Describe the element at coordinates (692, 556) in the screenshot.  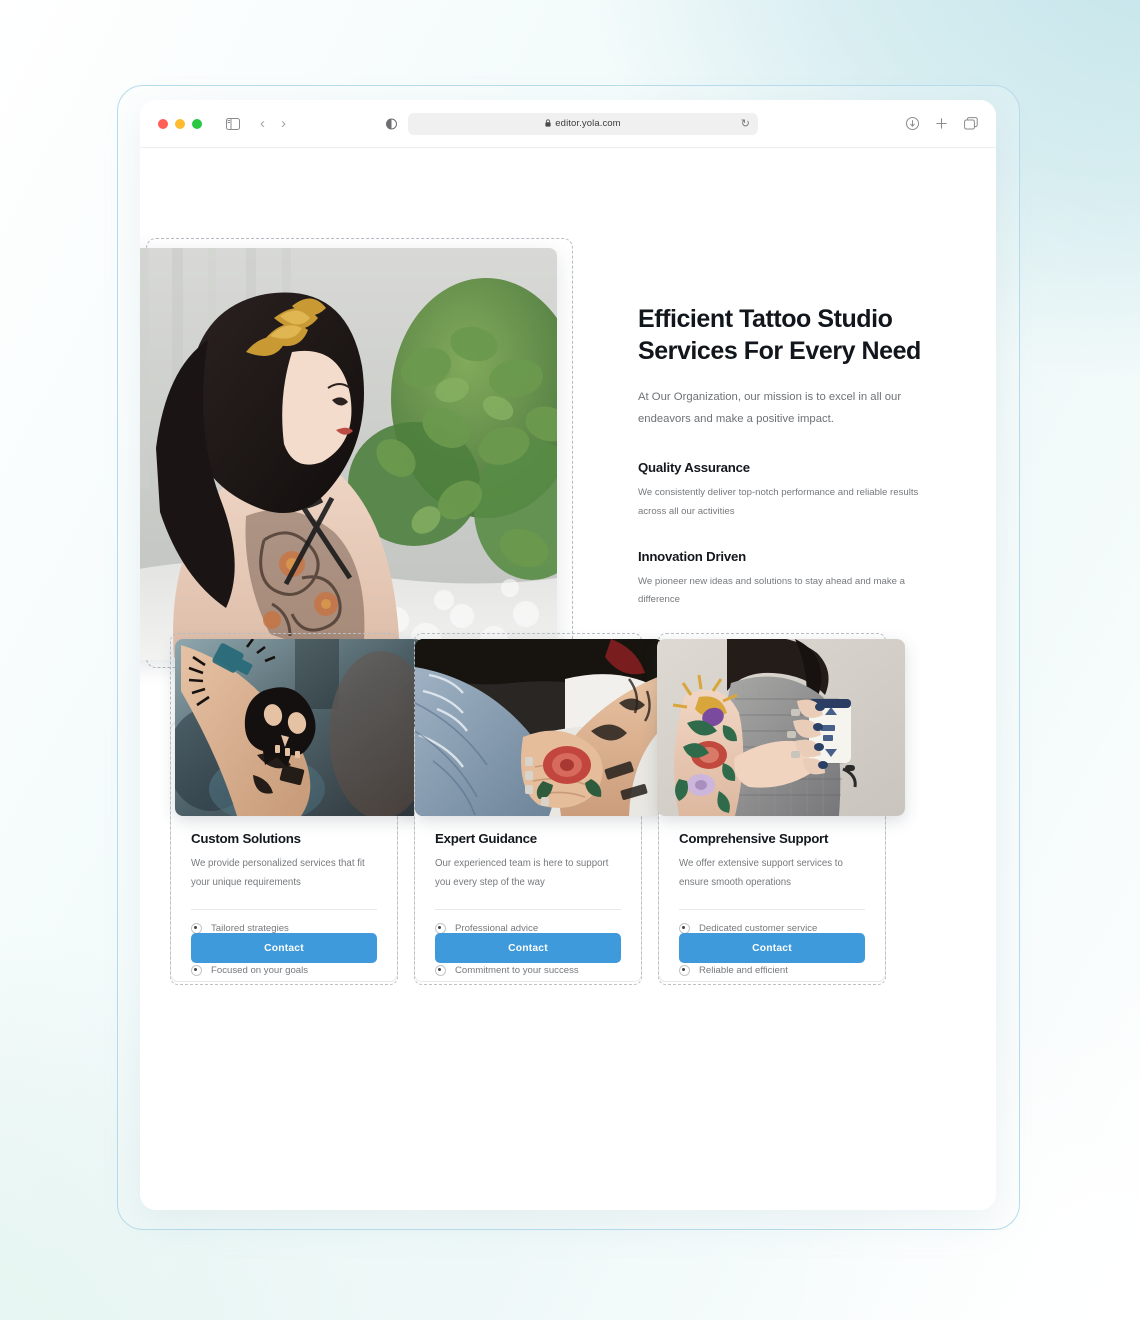
I see `feature-title: Innovation Driven` at that location.